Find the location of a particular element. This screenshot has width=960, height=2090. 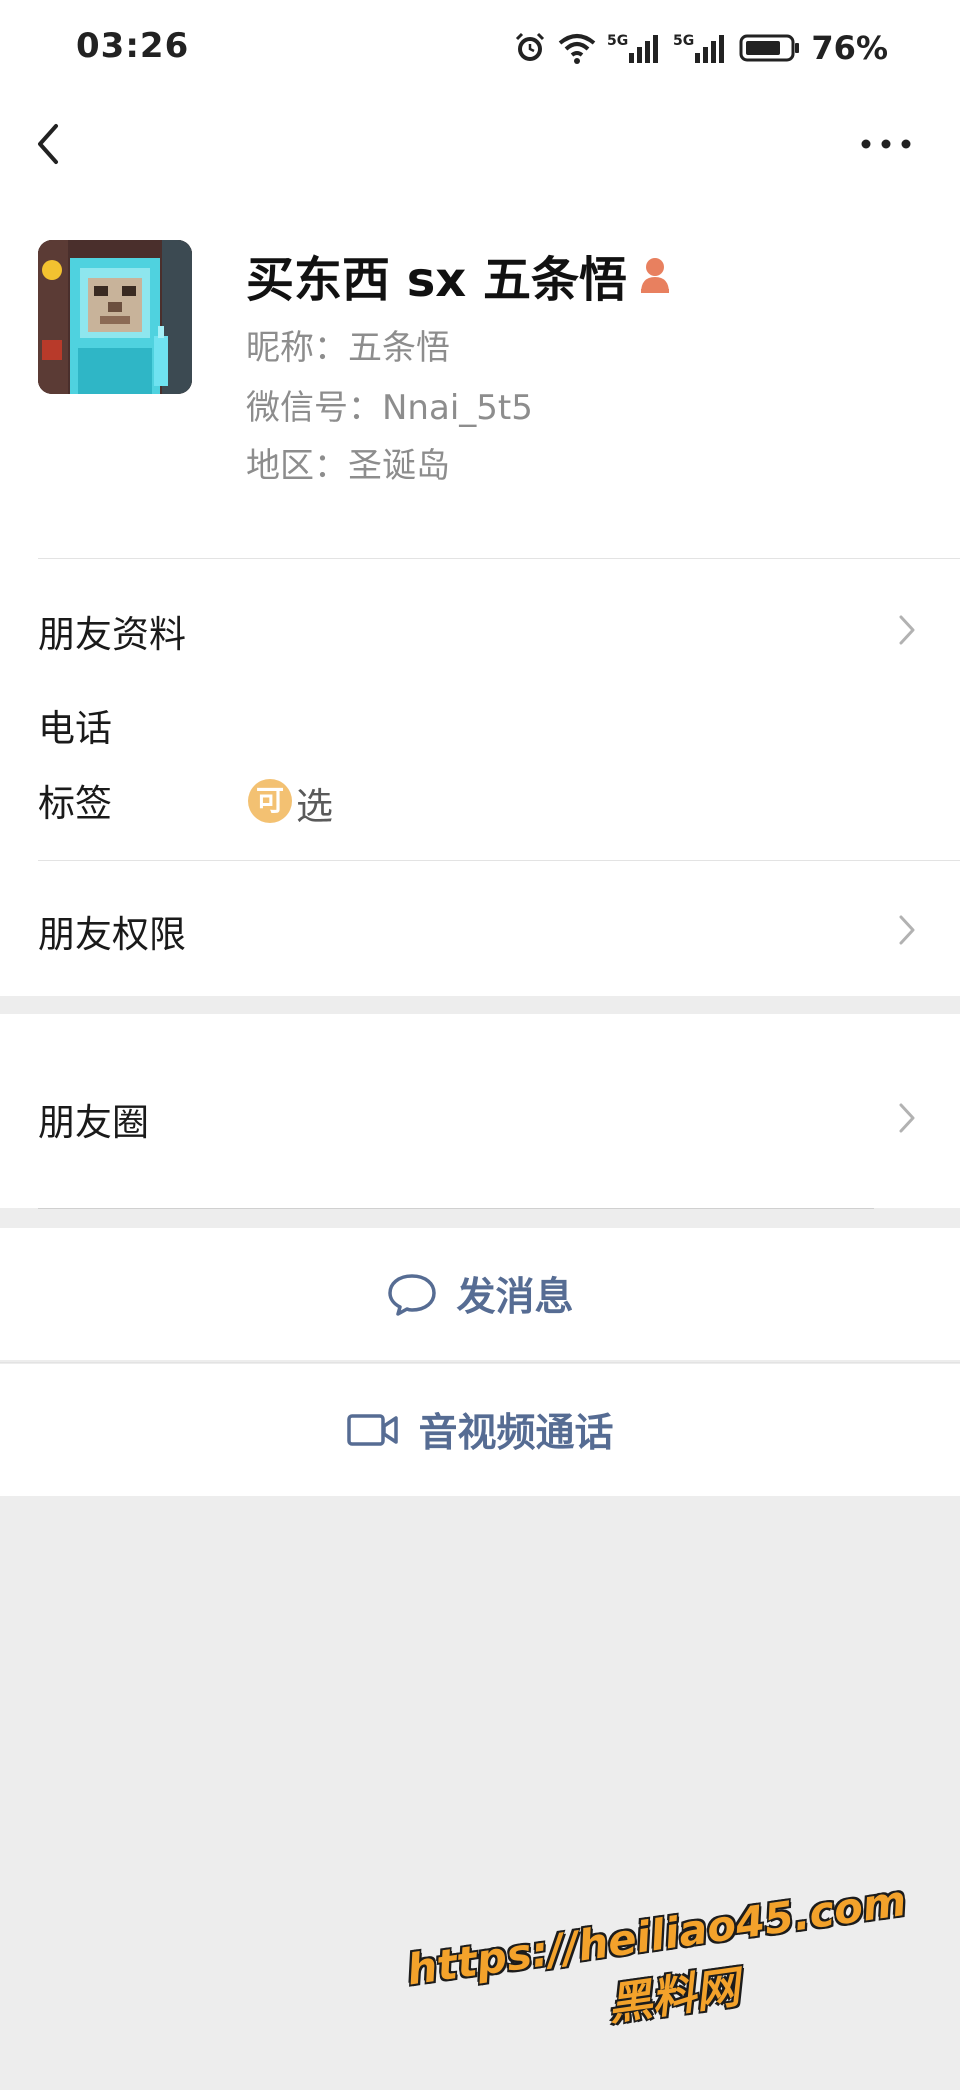

battery-percent: 76% is located at coordinates (849, 48).